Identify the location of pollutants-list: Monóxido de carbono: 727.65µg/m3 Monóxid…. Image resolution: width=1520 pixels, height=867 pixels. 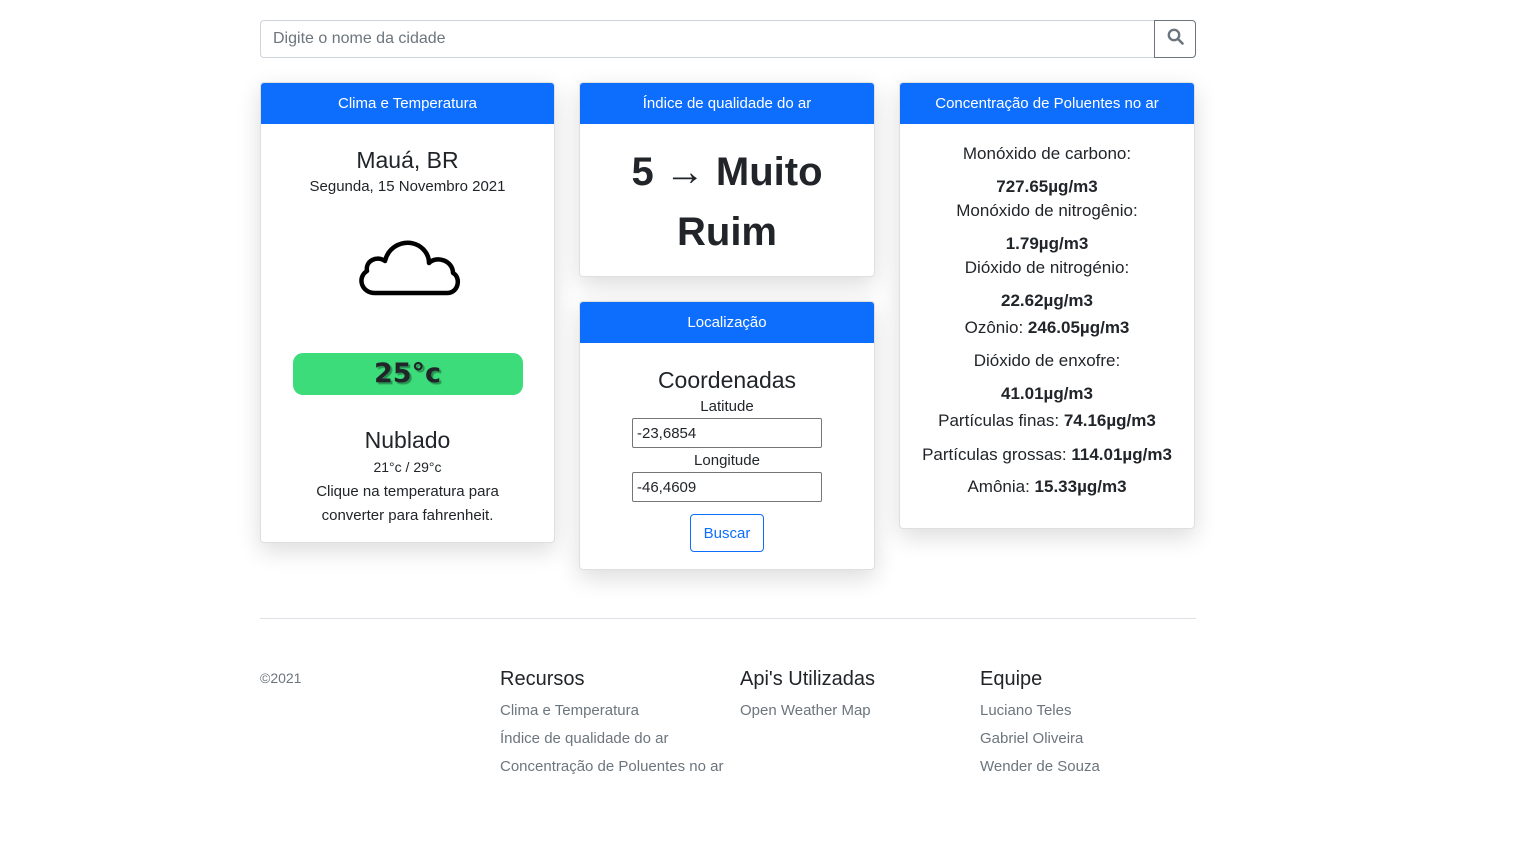
(1047, 311).